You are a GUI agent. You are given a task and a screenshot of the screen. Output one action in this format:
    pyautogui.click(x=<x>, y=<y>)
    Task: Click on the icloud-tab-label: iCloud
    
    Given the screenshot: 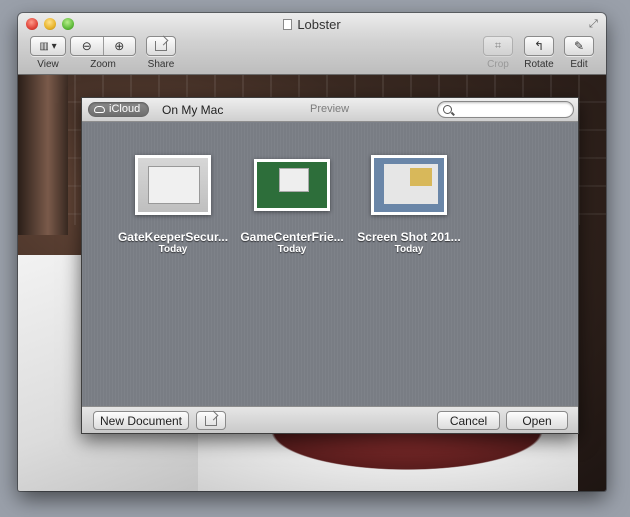 What is the action you would take?
    pyautogui.click(x=125, y=109)
    